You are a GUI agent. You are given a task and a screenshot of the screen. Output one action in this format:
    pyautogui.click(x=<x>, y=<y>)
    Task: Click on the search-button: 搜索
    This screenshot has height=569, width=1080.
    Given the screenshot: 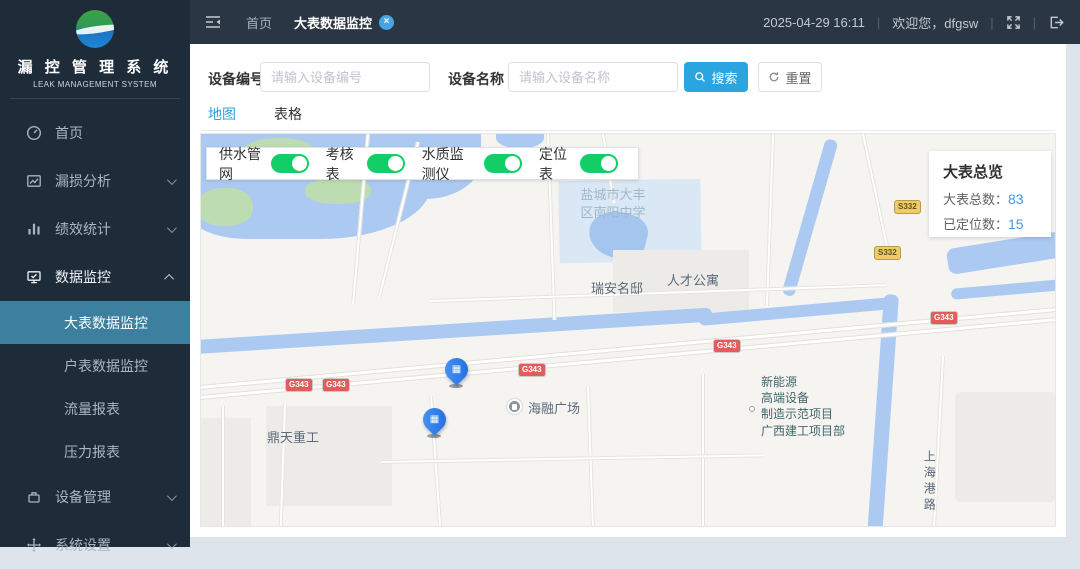 What is the action you would take?
    pyautogui.click(x=716, y=77)
    